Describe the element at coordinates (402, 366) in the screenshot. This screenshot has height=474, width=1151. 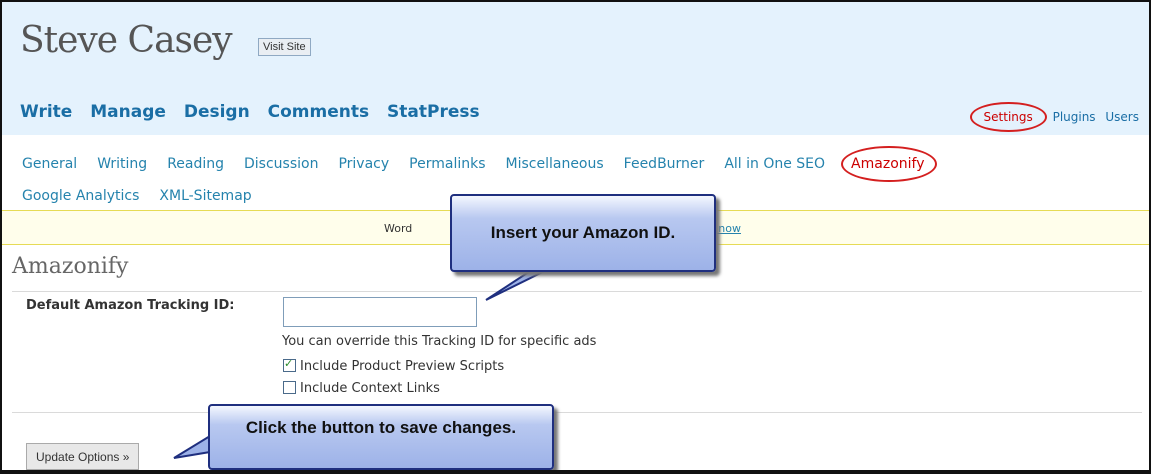
I see `preview-scripts-label: Include Product Preview Scripts` at that location.